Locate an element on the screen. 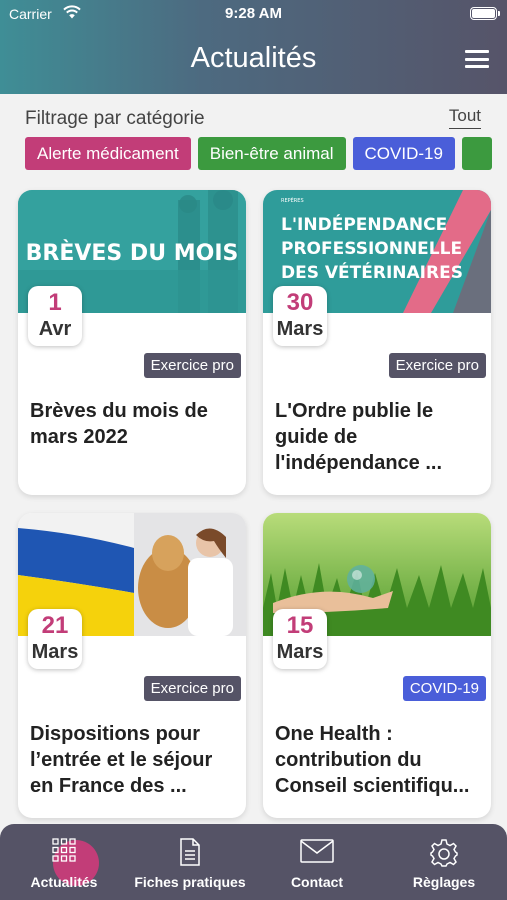 This screenshot has width=507, height=900. date-month: Avr is located at coordinates (55, 329).